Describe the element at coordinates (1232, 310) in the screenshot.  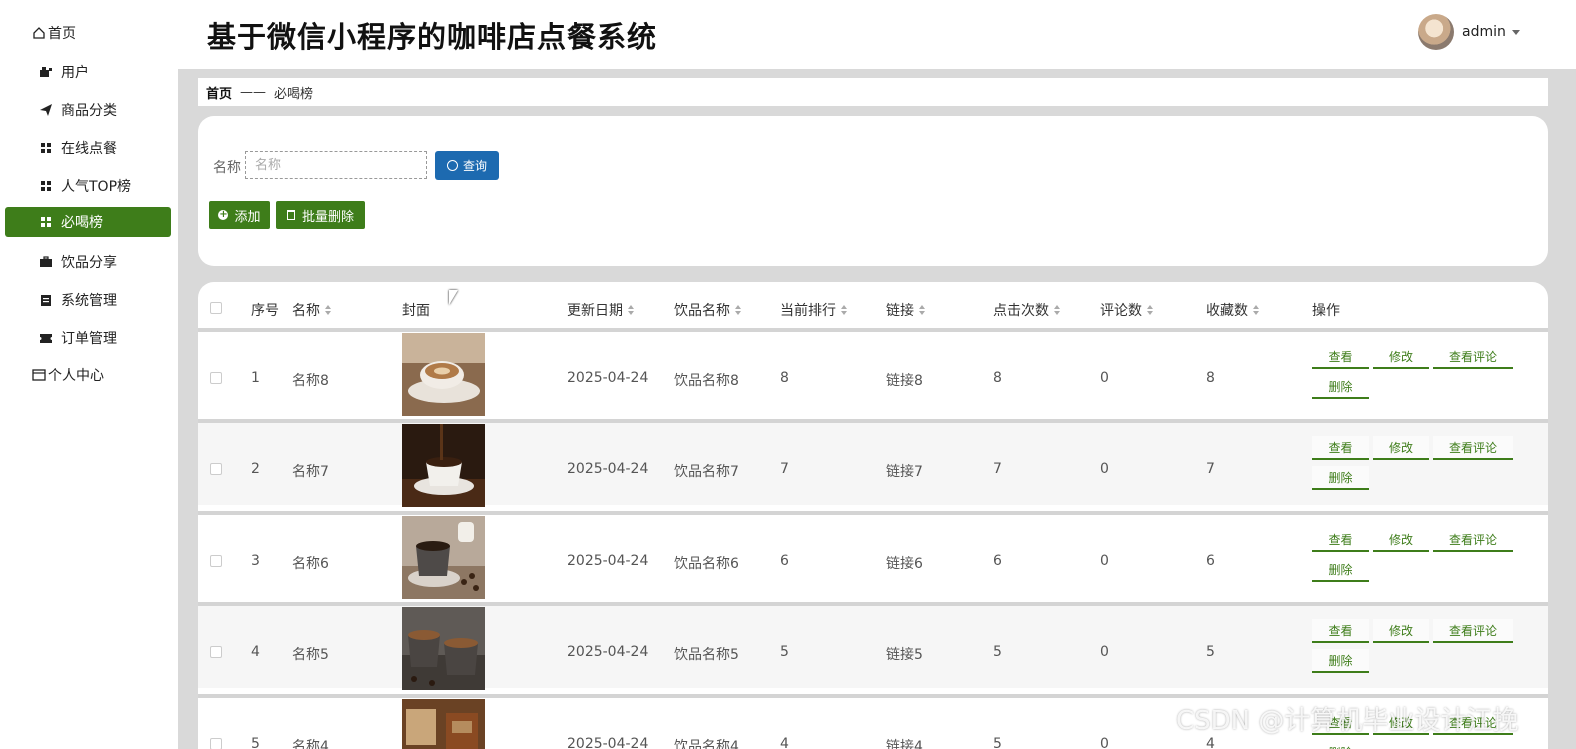
I see `column-header-favorites: 收藏数` at that location.